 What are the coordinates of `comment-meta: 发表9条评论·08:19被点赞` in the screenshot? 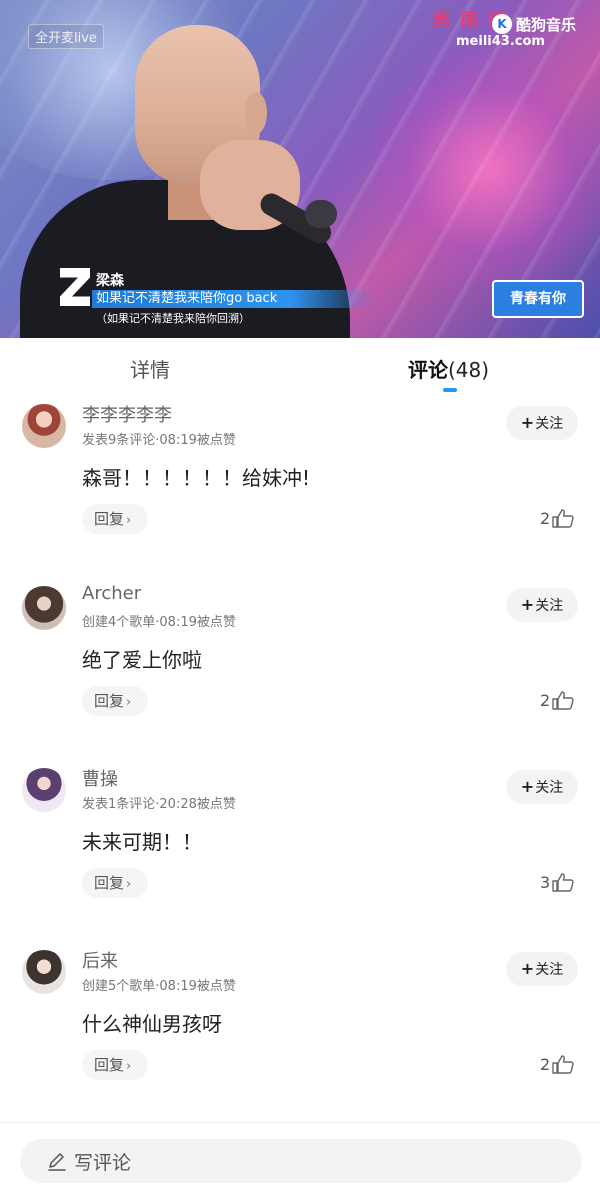 It's located at (159, 440).